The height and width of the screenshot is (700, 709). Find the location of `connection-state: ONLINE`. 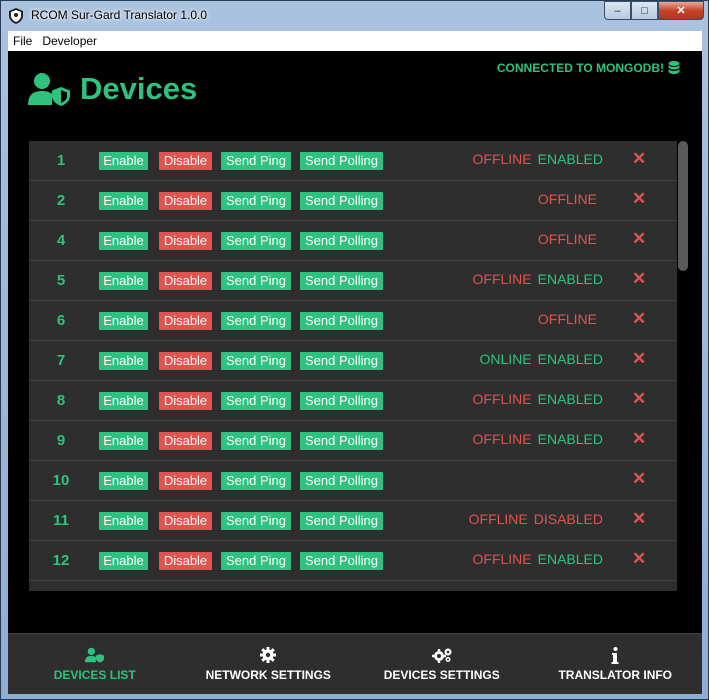

connection-state: ONLINE is located at coordinates (505, 359).